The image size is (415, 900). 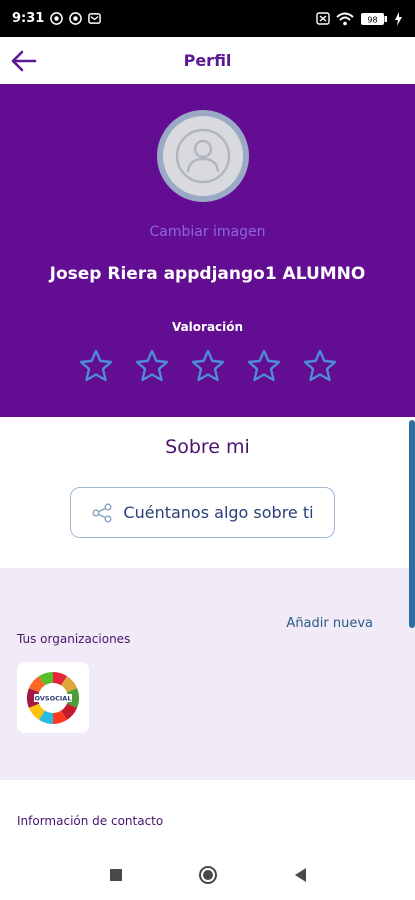 I want to click on app-bar: Perfil, so click(x=207, y=60).